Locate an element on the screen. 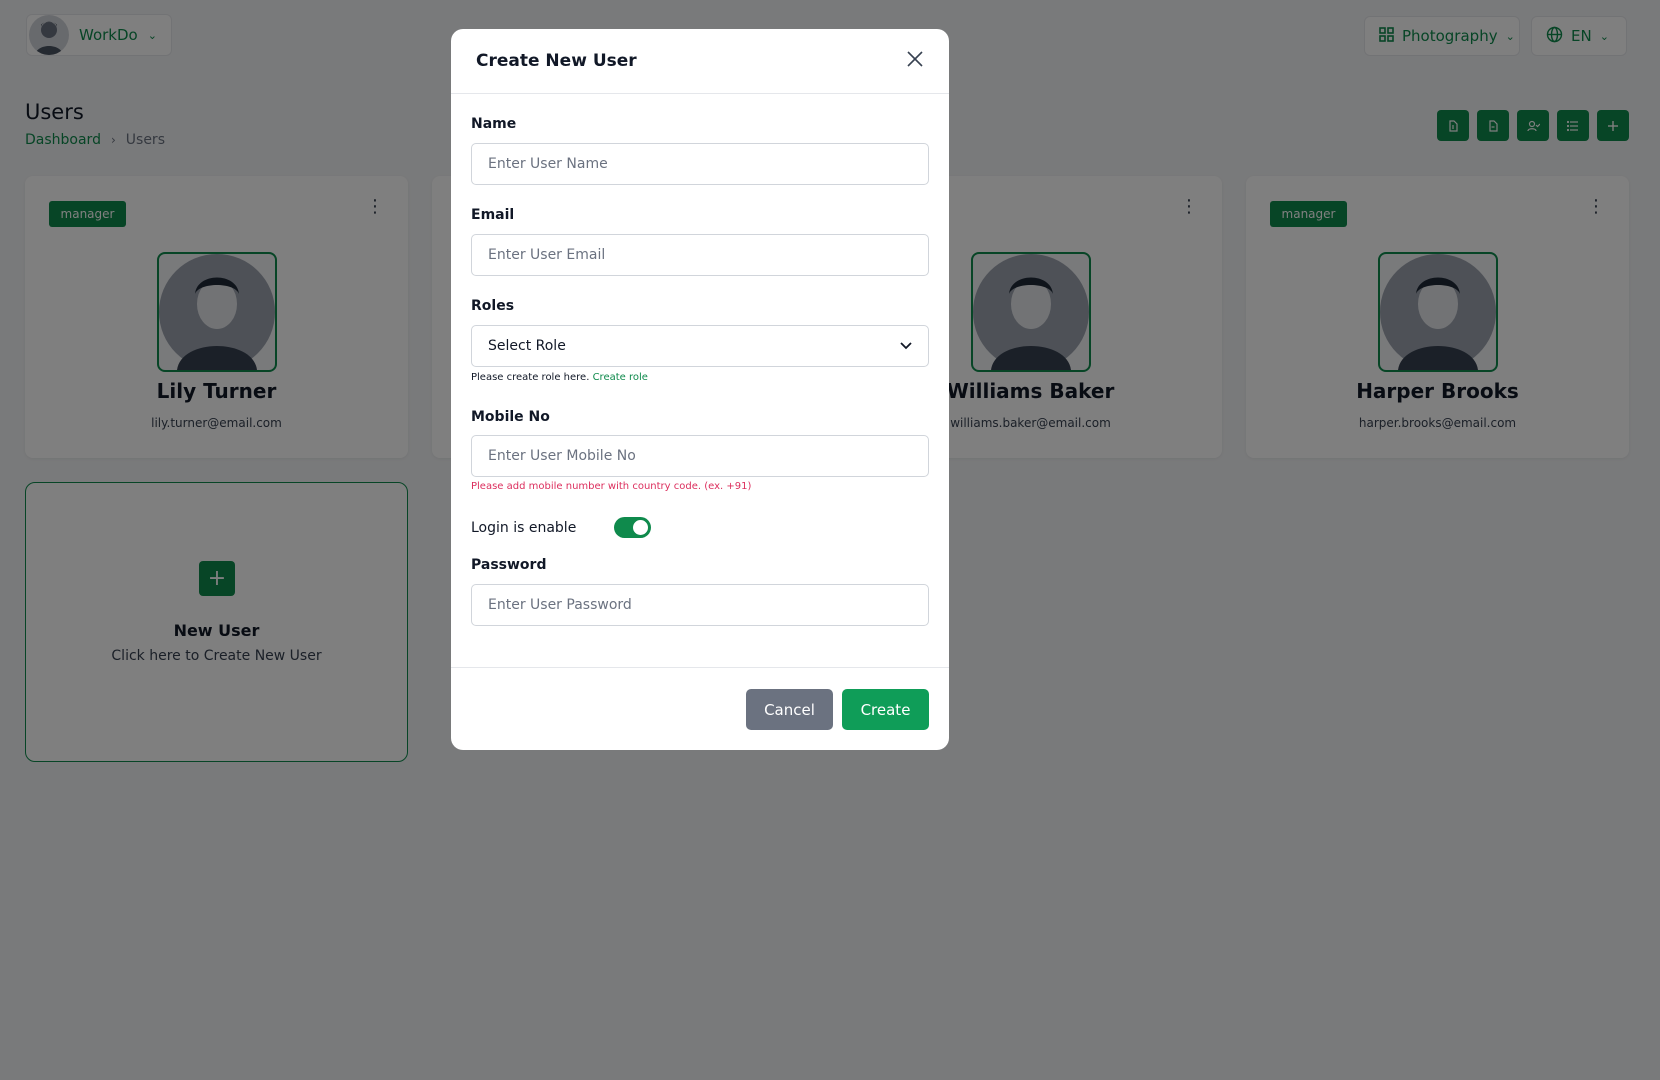 This screenshot has width=1660, height=1080. login-toggle is located at coordinates (633, 527).